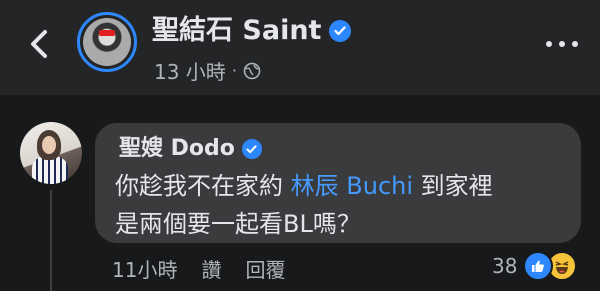 This screenshot has width=600, height=291. I want to click on post-meta: 13 小時 ·, so click(207, 70).